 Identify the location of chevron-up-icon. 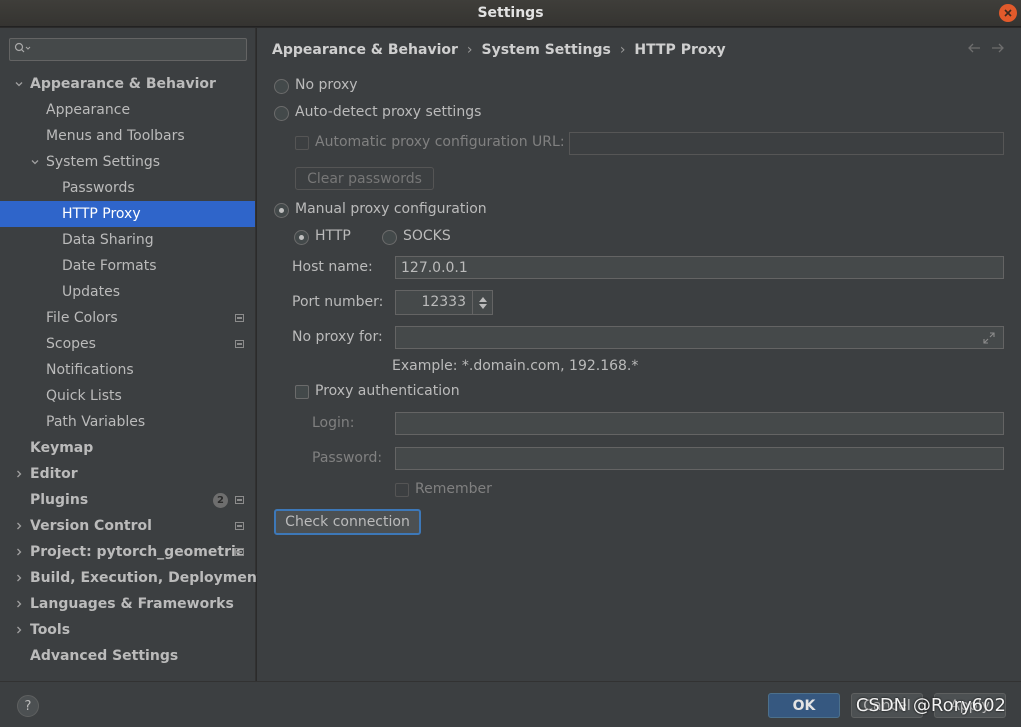
(482, 299).